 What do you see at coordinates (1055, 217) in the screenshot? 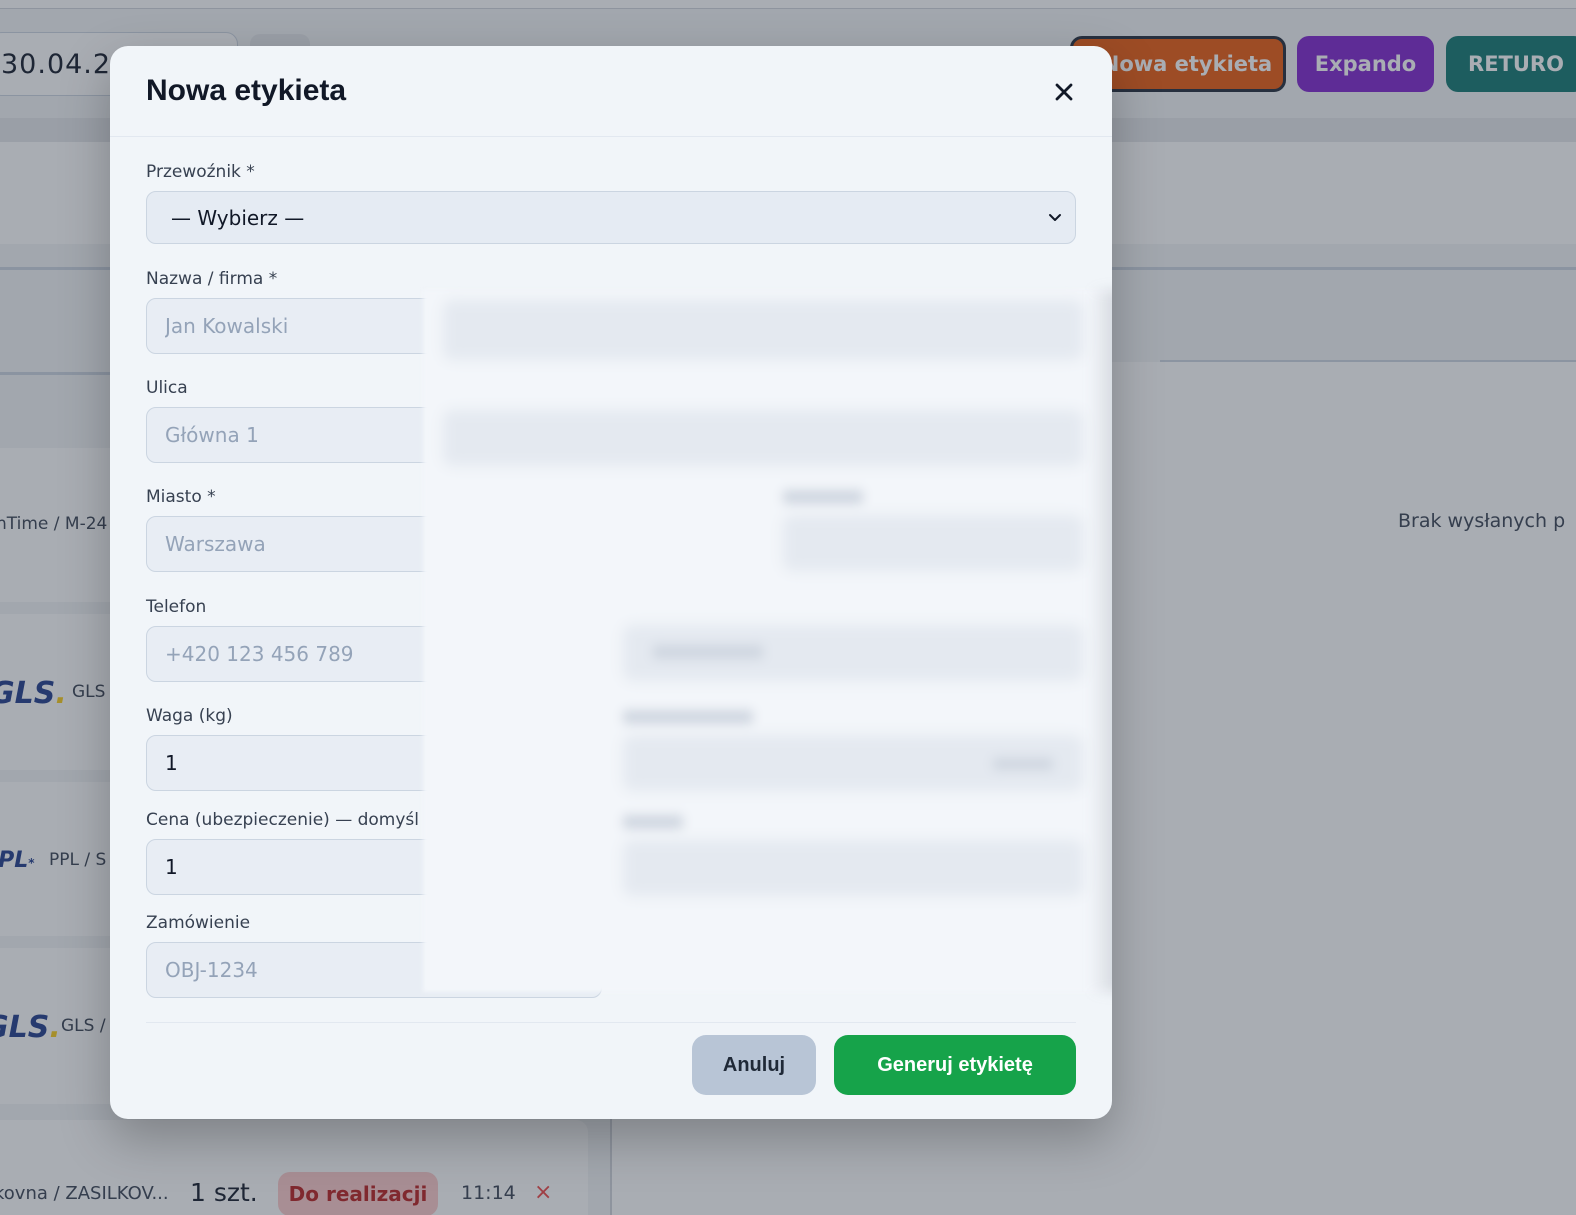
I see `chevron-down-icon` at bounding box center [1055, 217].